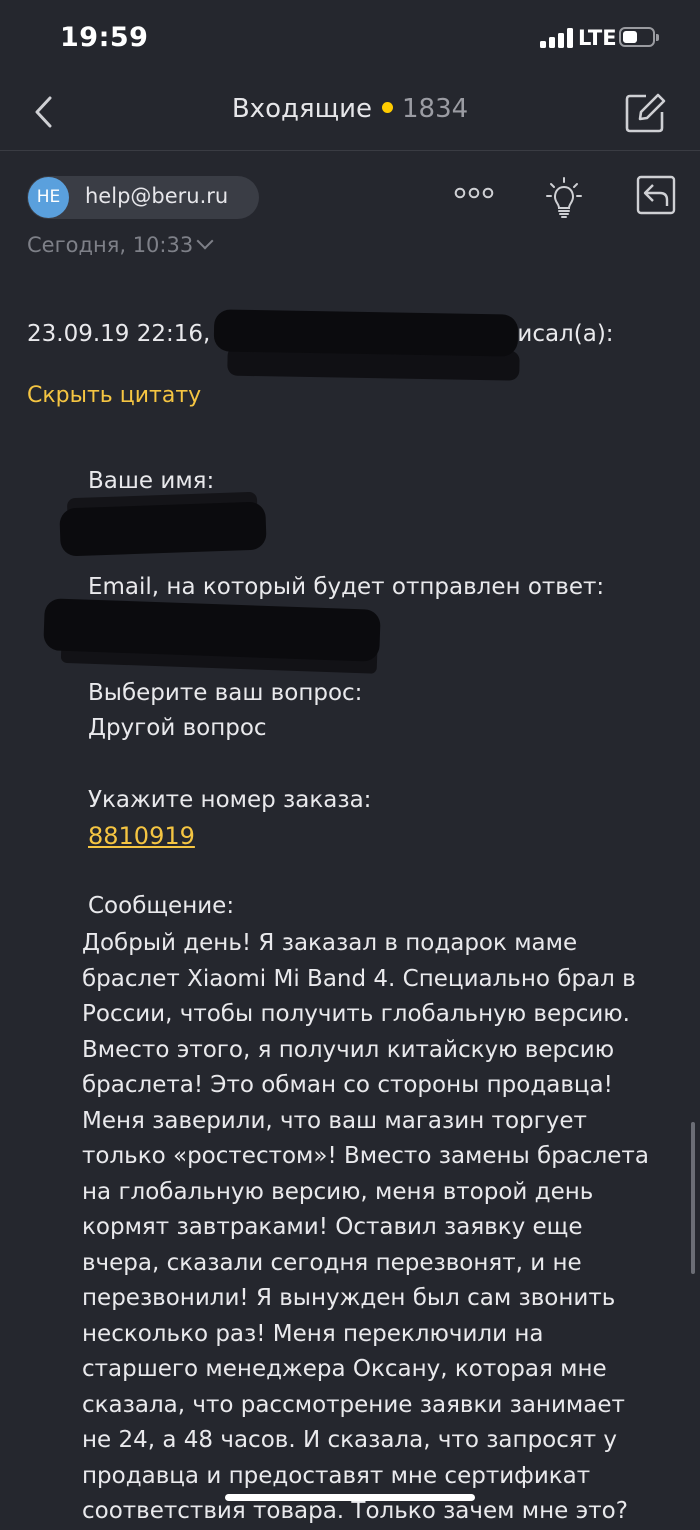 This screenshot has height=1530, width=700. I want to click on folder-title: Входящие 1834, so click(350, 109).